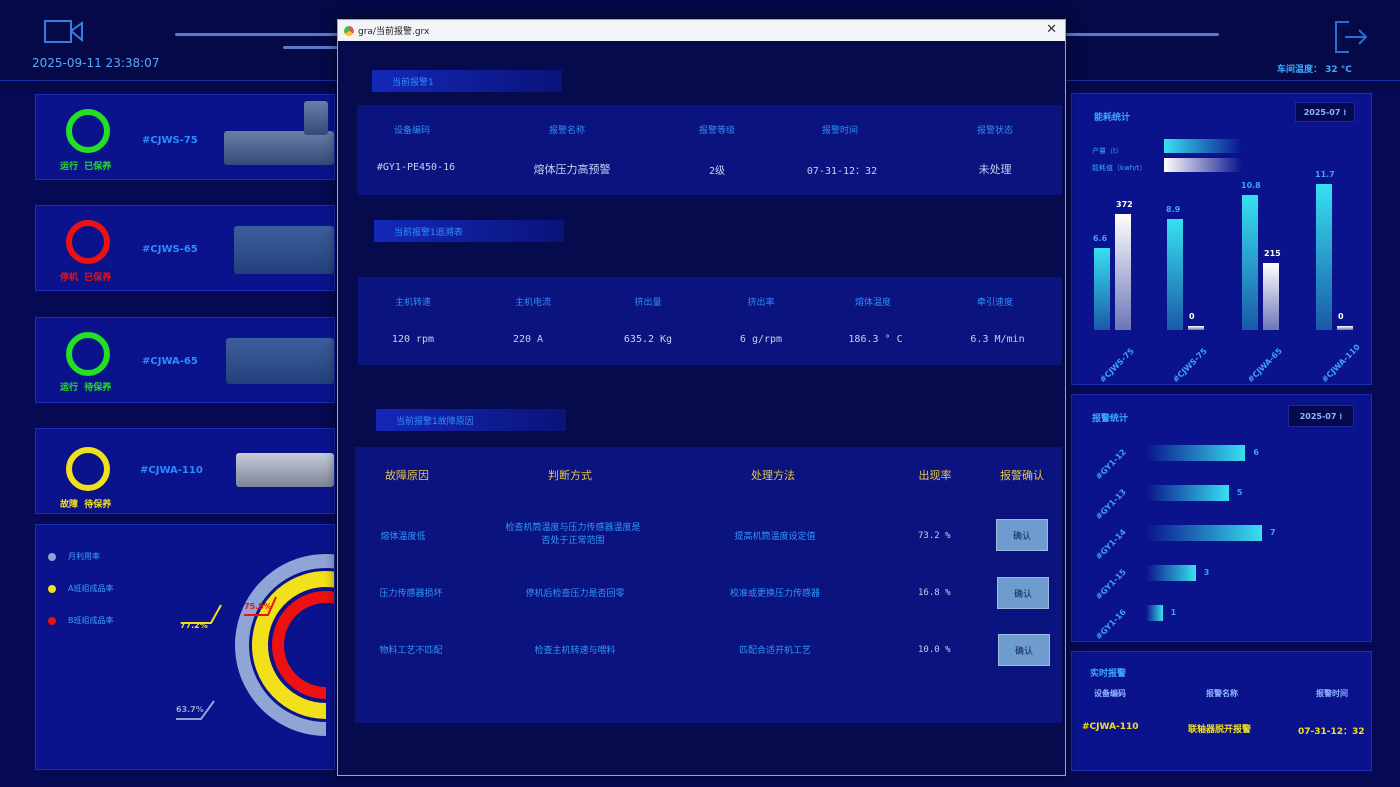 This screenshot has height=787, width=1400. Describe the element at coordinates (1111, 624) in the screenshot. I see `alarm-category-label: #GY1-16` at that location.